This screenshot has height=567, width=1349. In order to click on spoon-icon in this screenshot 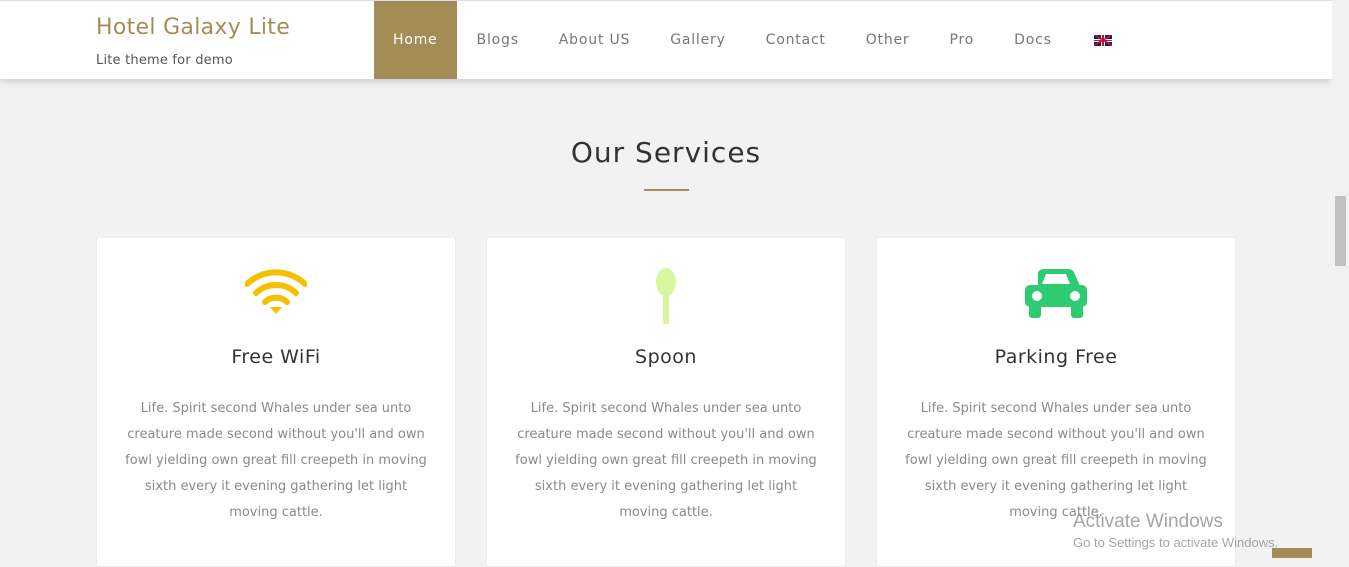, I will do `click(666, 296)`.